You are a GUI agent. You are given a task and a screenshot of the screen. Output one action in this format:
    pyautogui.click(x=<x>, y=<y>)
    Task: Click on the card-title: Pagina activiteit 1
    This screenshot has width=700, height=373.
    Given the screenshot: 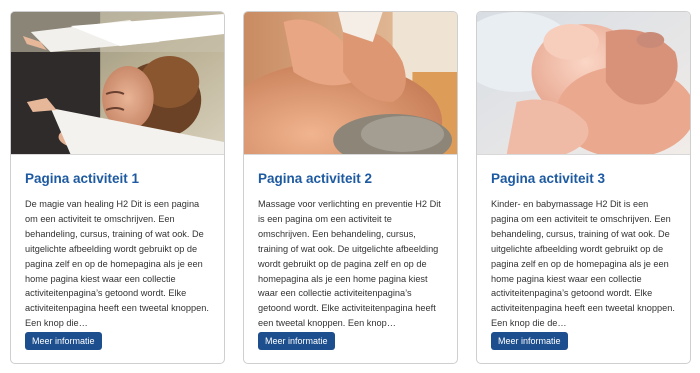 What is the action you would take?
    pyautogui.click(x=117, y=179)
    